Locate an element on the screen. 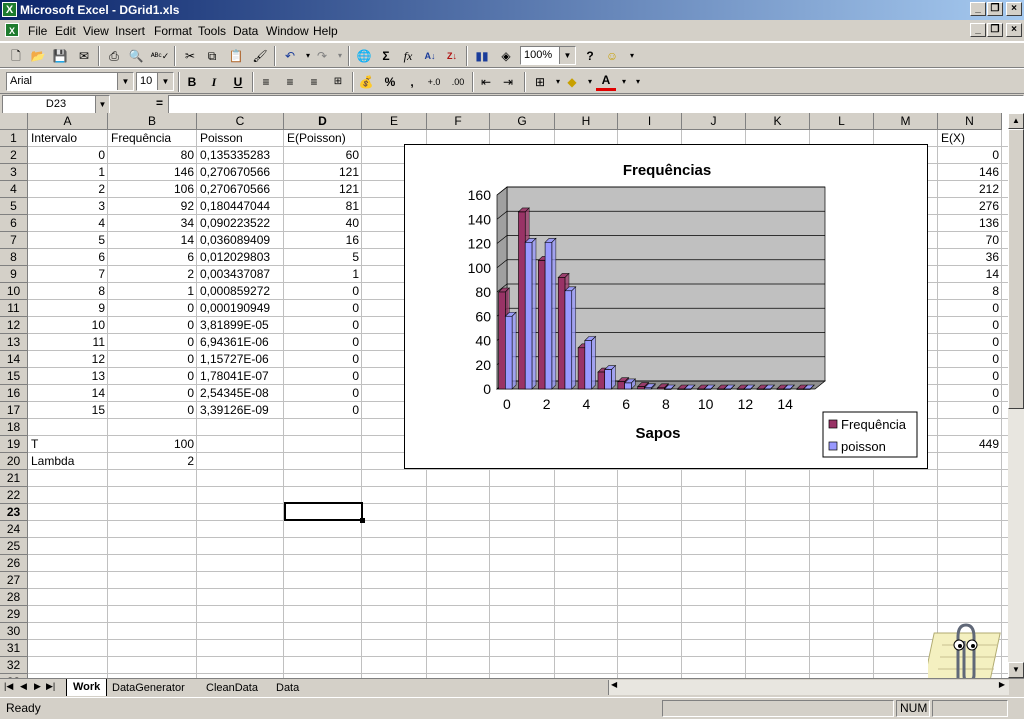 The image size is (1024, 719). cell-c3: 0,270670566 is located at coordinates (240, 172).